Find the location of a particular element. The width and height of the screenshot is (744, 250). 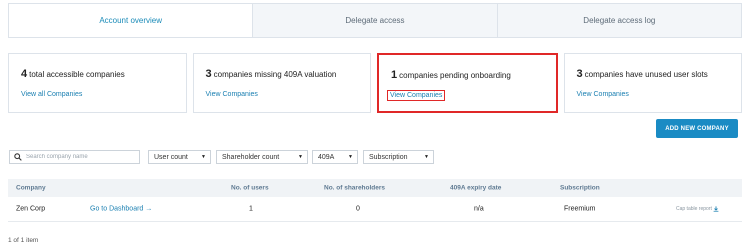

cap-table-report-link: Cap table report is located at coordinates (697, 209).